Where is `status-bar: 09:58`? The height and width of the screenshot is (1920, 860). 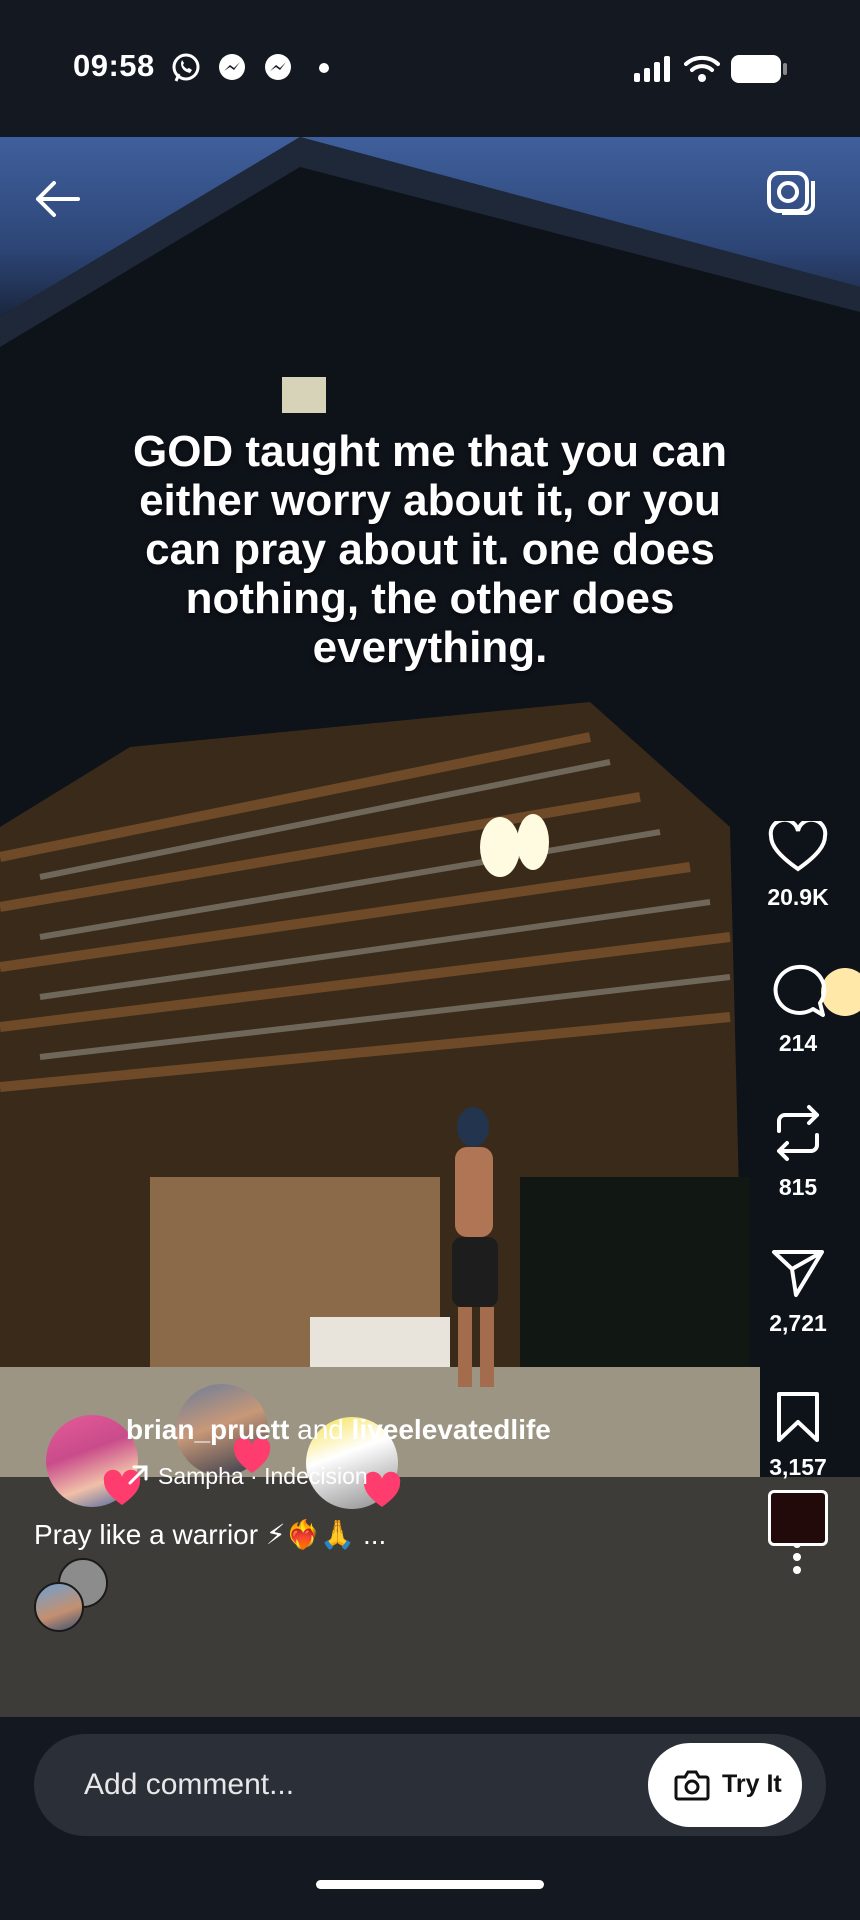
status-bar: 09:58 is located at coordinates (430, 68).